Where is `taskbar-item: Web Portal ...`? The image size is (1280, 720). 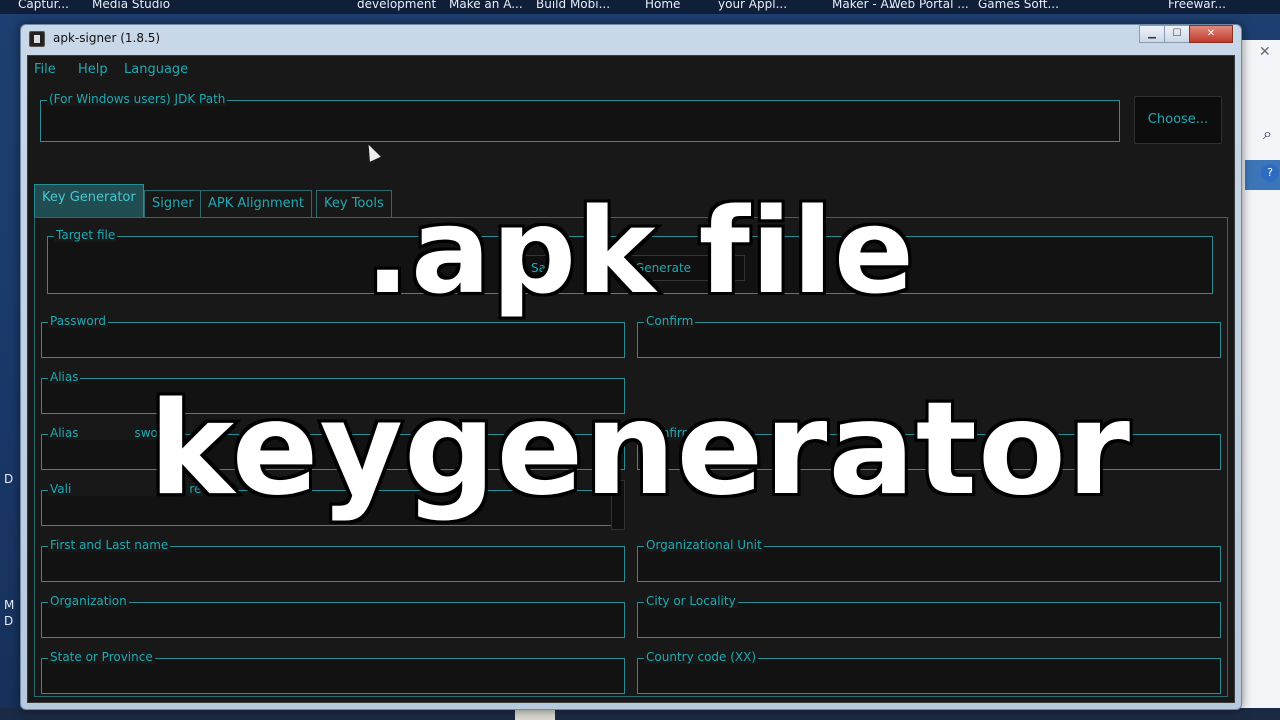 taskbar-item: Web Portal ... is located at coordinates (929, 5).